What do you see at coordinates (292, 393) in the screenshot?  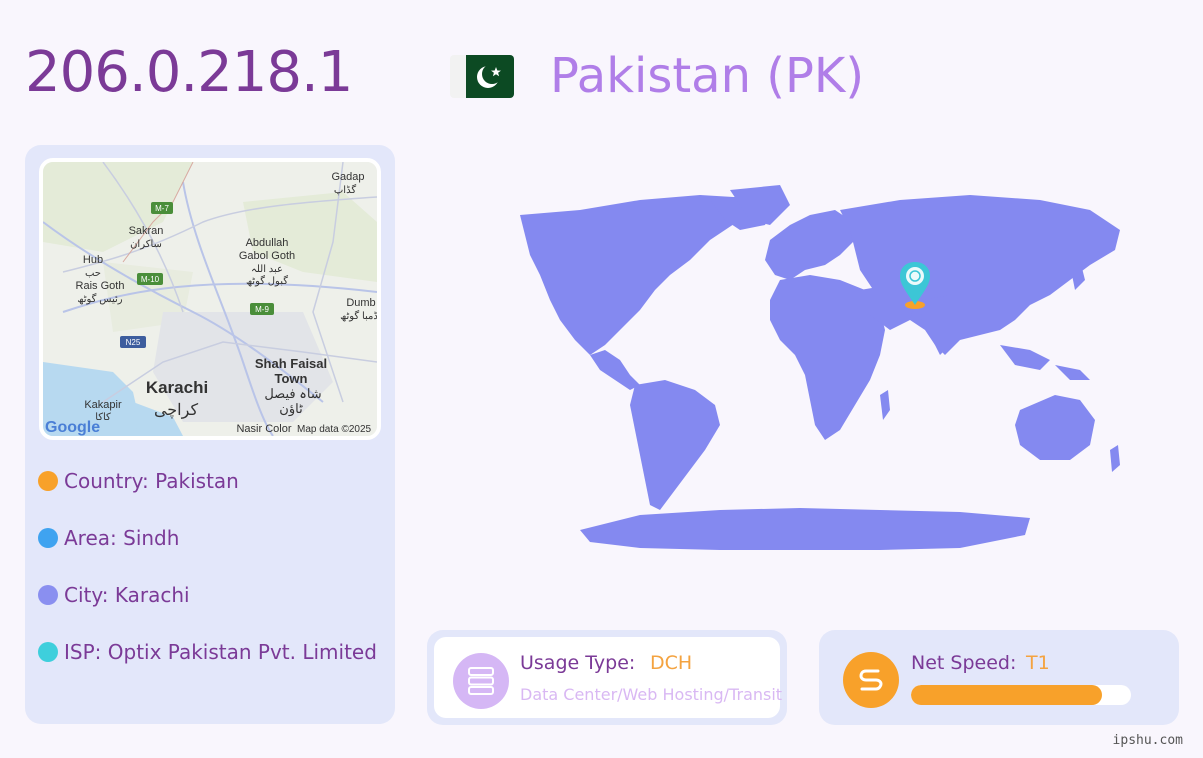 I see `shah-faisal-urdu-label: شاہ فیصل` at bounding box center [292, 393].